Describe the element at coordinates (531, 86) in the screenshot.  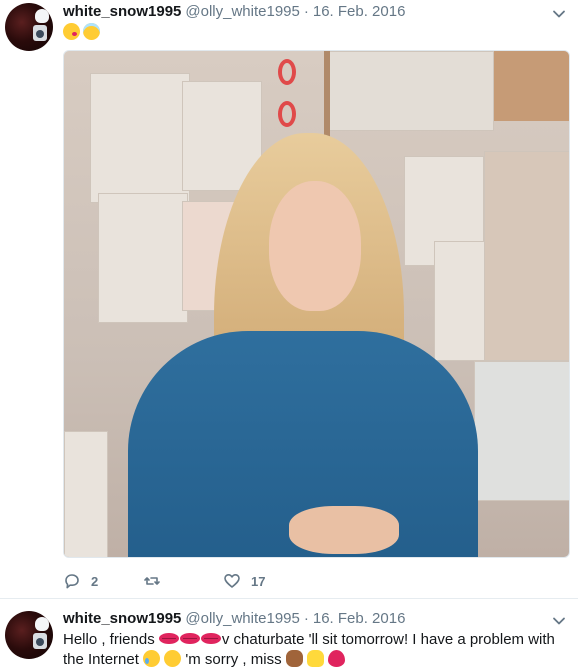
I see `cork-board` at that location.